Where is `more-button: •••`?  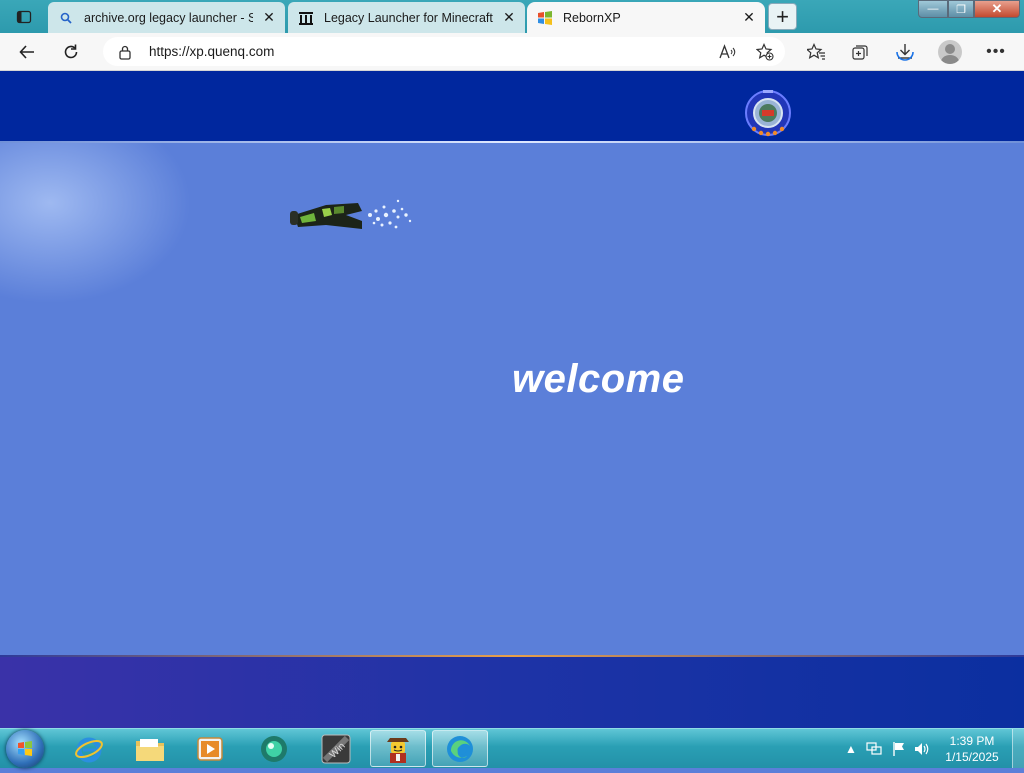
more-button: ••• is located at coordinates (996, 52).